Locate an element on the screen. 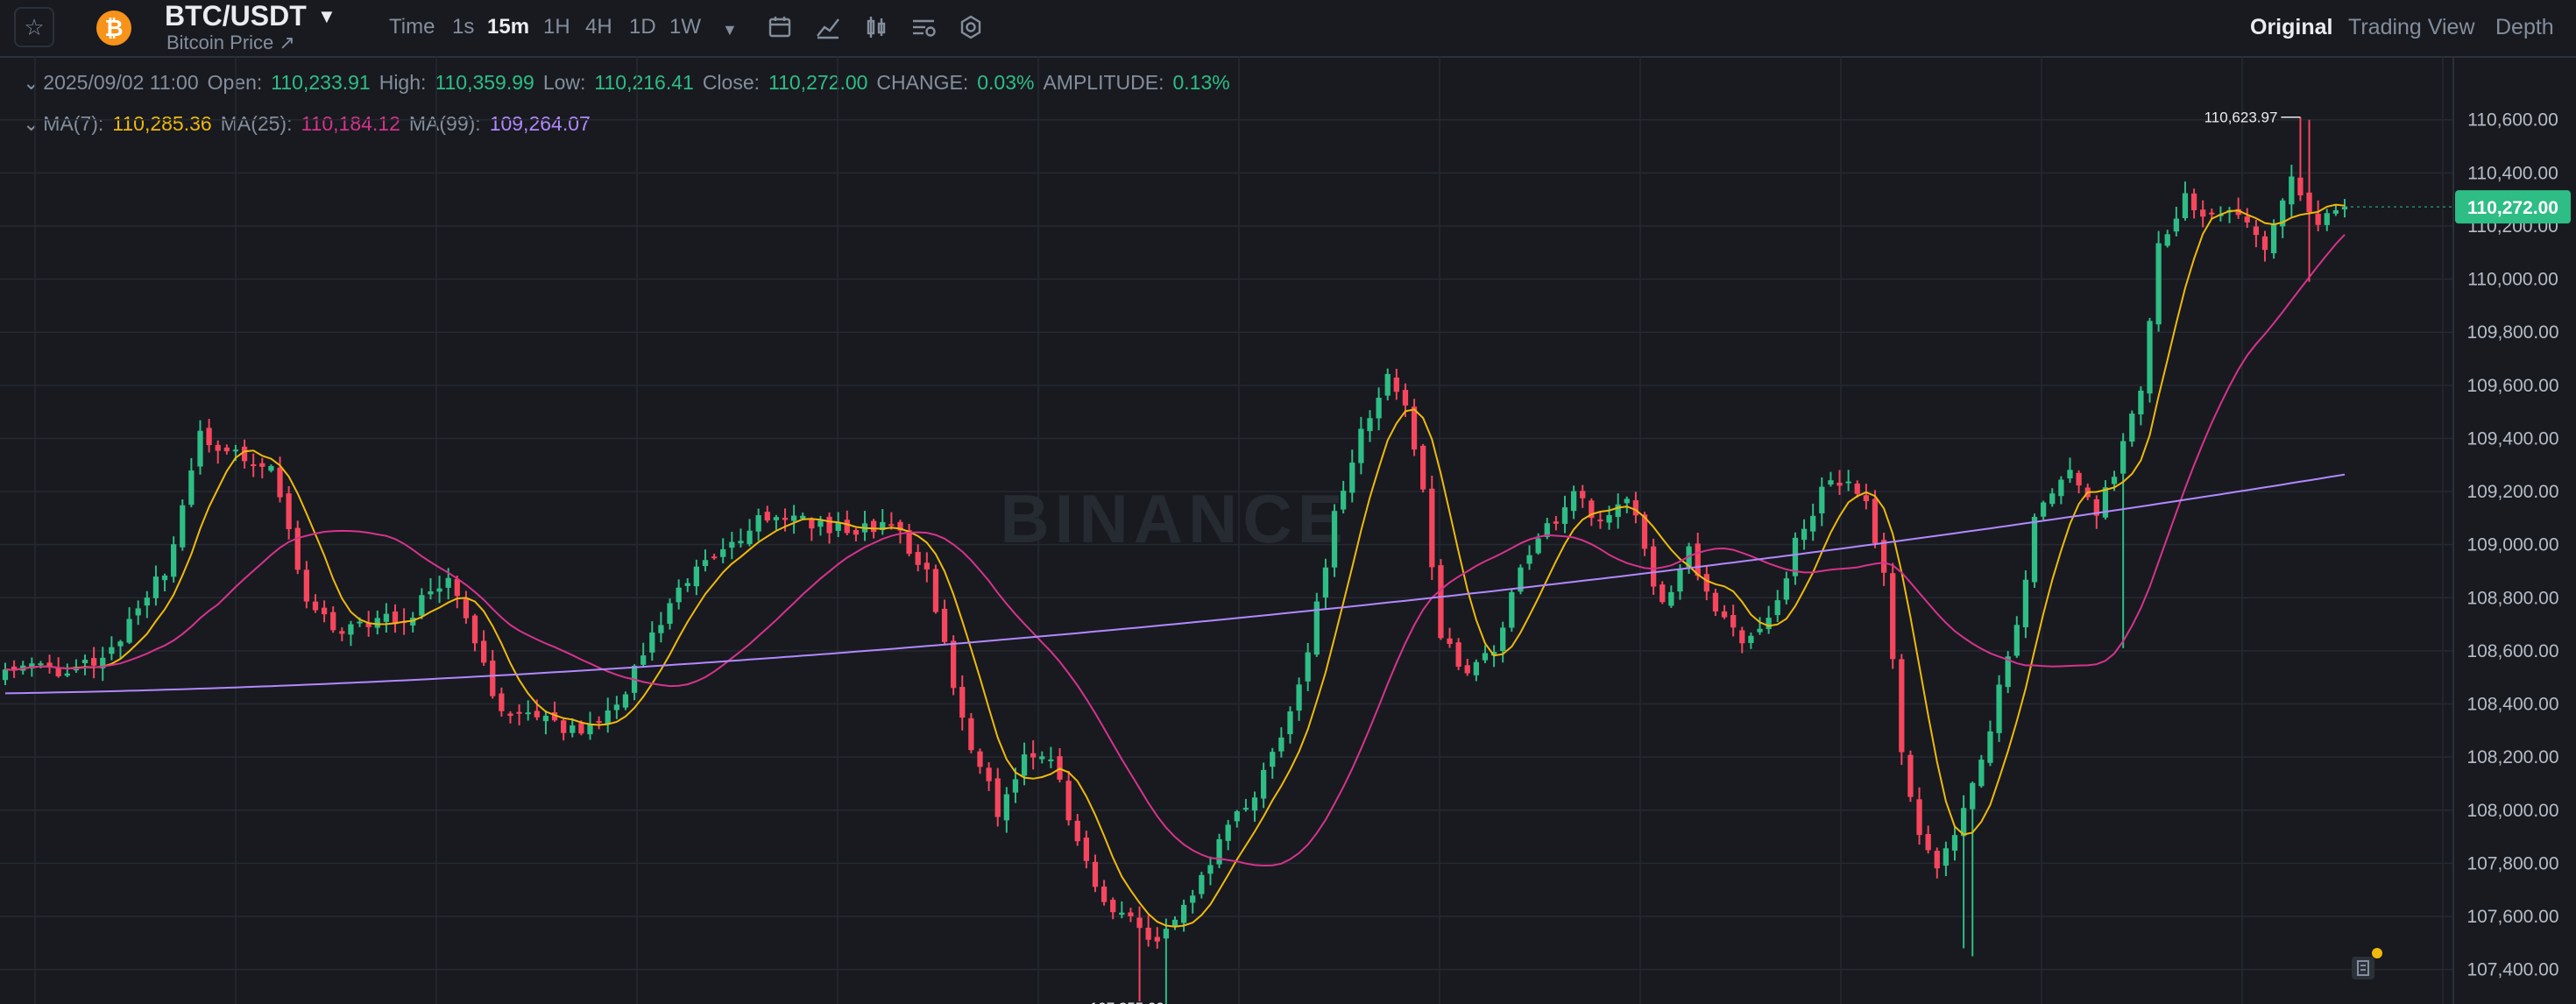 Image resolution: width=2576 pixels, height=1004 pixels. timeframe-1d: 1D is located at coordinates (642, 27).